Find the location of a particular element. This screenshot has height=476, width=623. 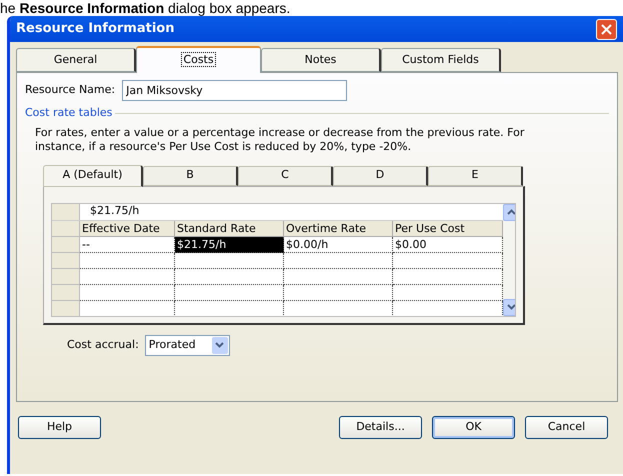

tab: D is located at coordinates (380, 176).